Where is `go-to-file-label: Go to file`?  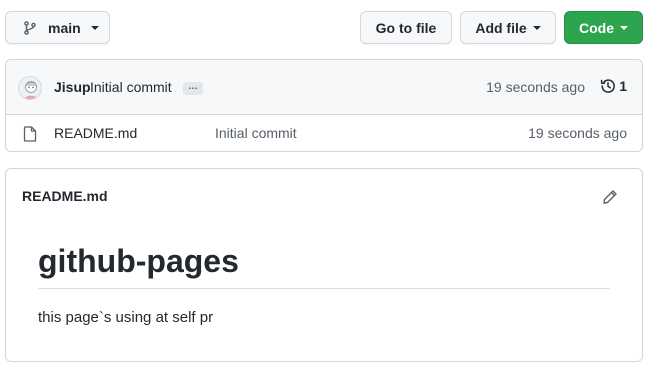
go-to-file-label: Go to file is located at coordinates (406, 27).